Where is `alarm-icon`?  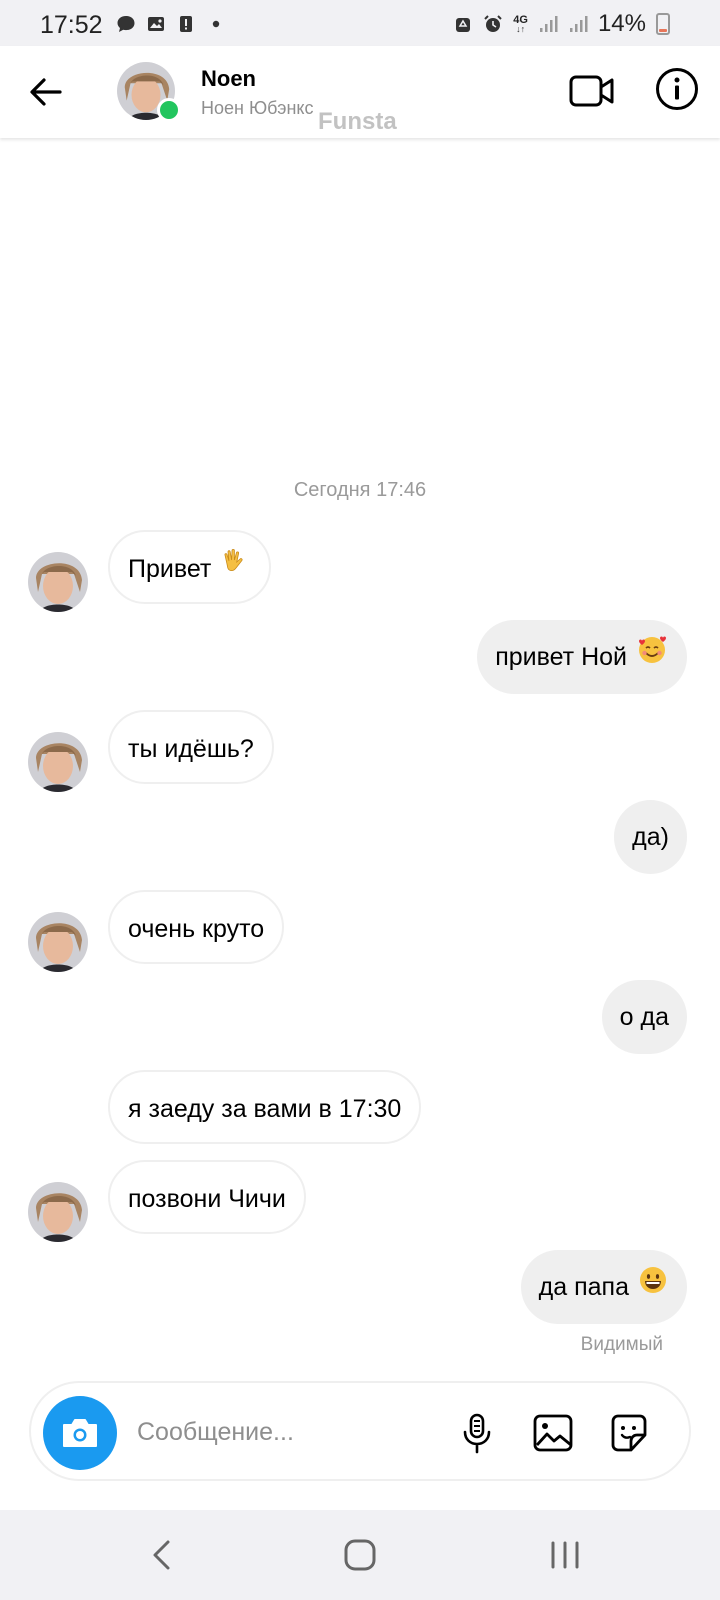 alarm-icon is located at coordinates (493, 23).